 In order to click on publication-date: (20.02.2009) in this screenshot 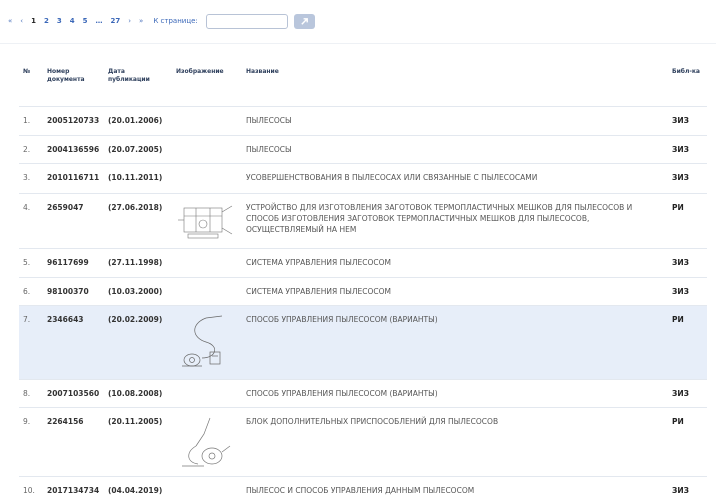, I will do `click(138, 341)`.